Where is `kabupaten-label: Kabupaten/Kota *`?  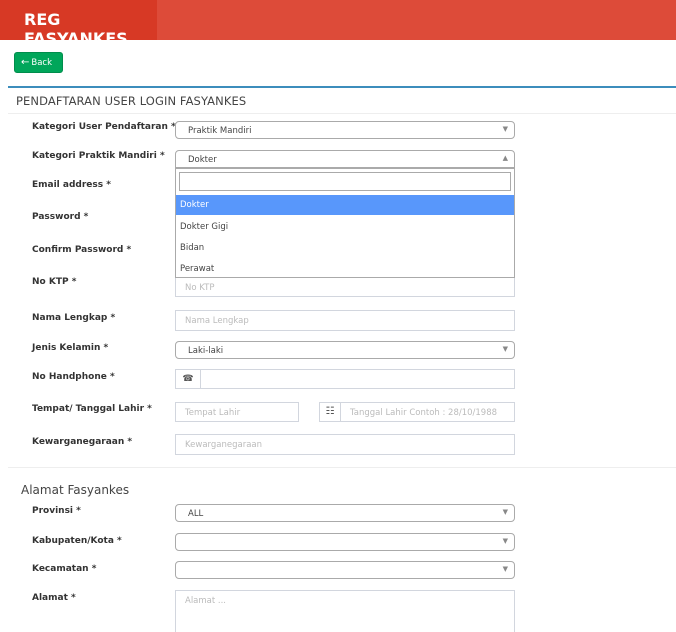 kabupaten-label: Kabupaten/Kota * is located at coordinates (77, 541).